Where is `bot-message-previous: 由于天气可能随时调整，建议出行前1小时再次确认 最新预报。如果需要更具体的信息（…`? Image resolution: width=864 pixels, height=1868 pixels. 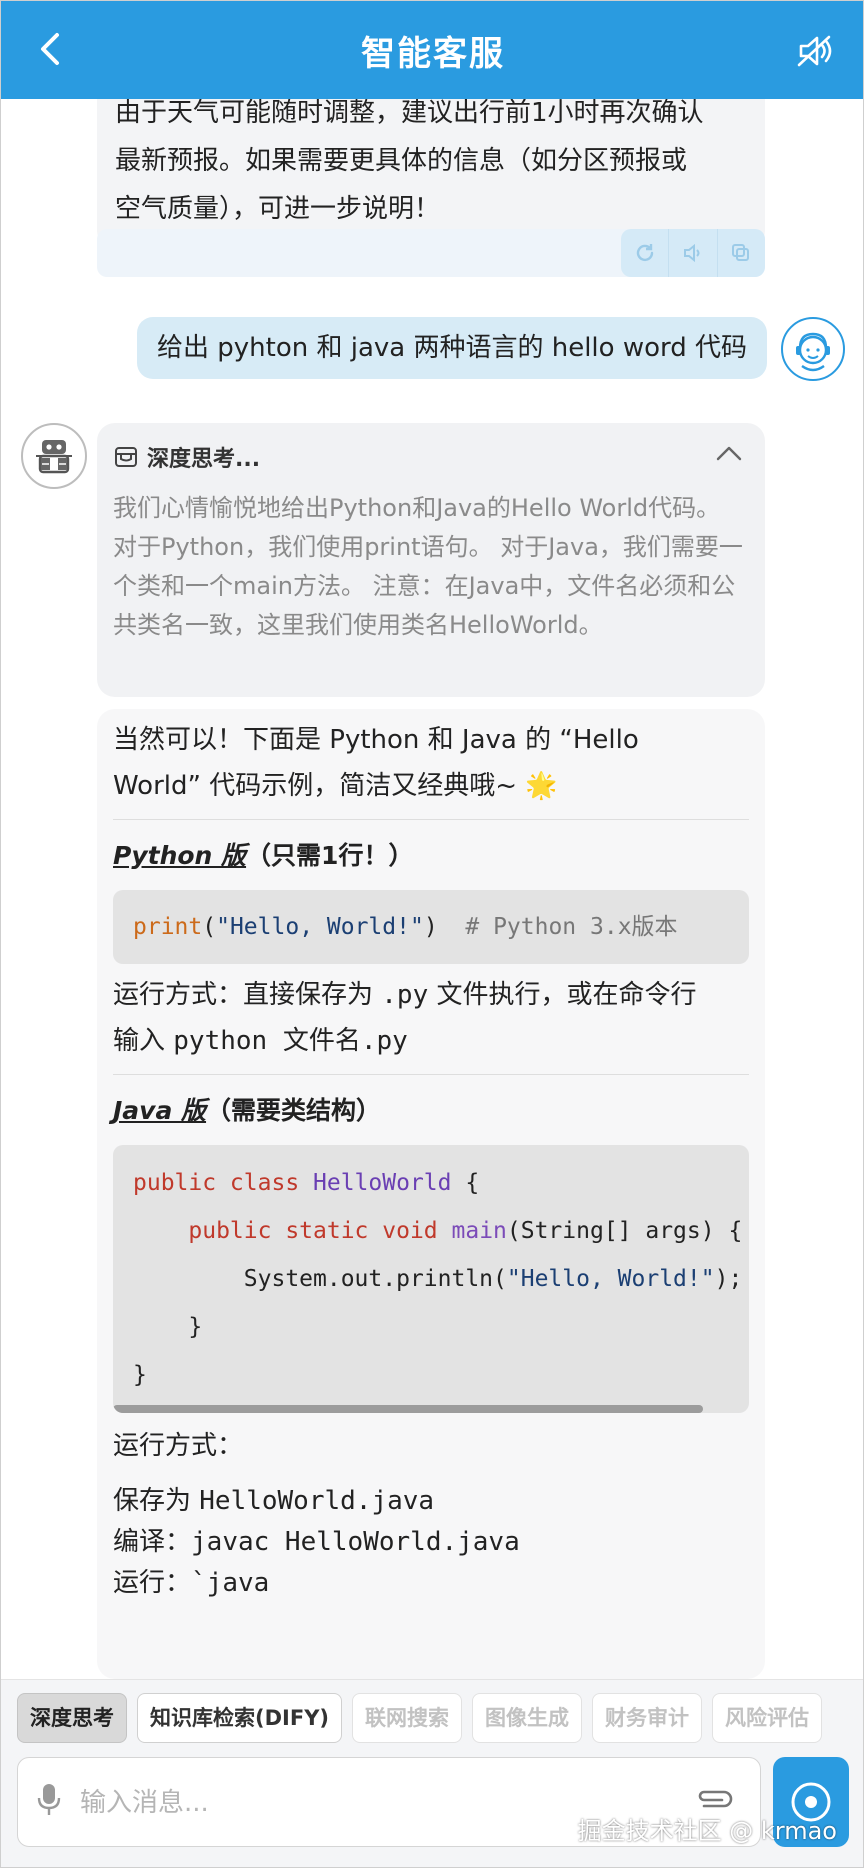 bot-message-previous: 由于天气可能随时调整，建议出行前1小时再次确认 最新预报。如果需要更具体的信息（… is located at coordinates (431, 173).